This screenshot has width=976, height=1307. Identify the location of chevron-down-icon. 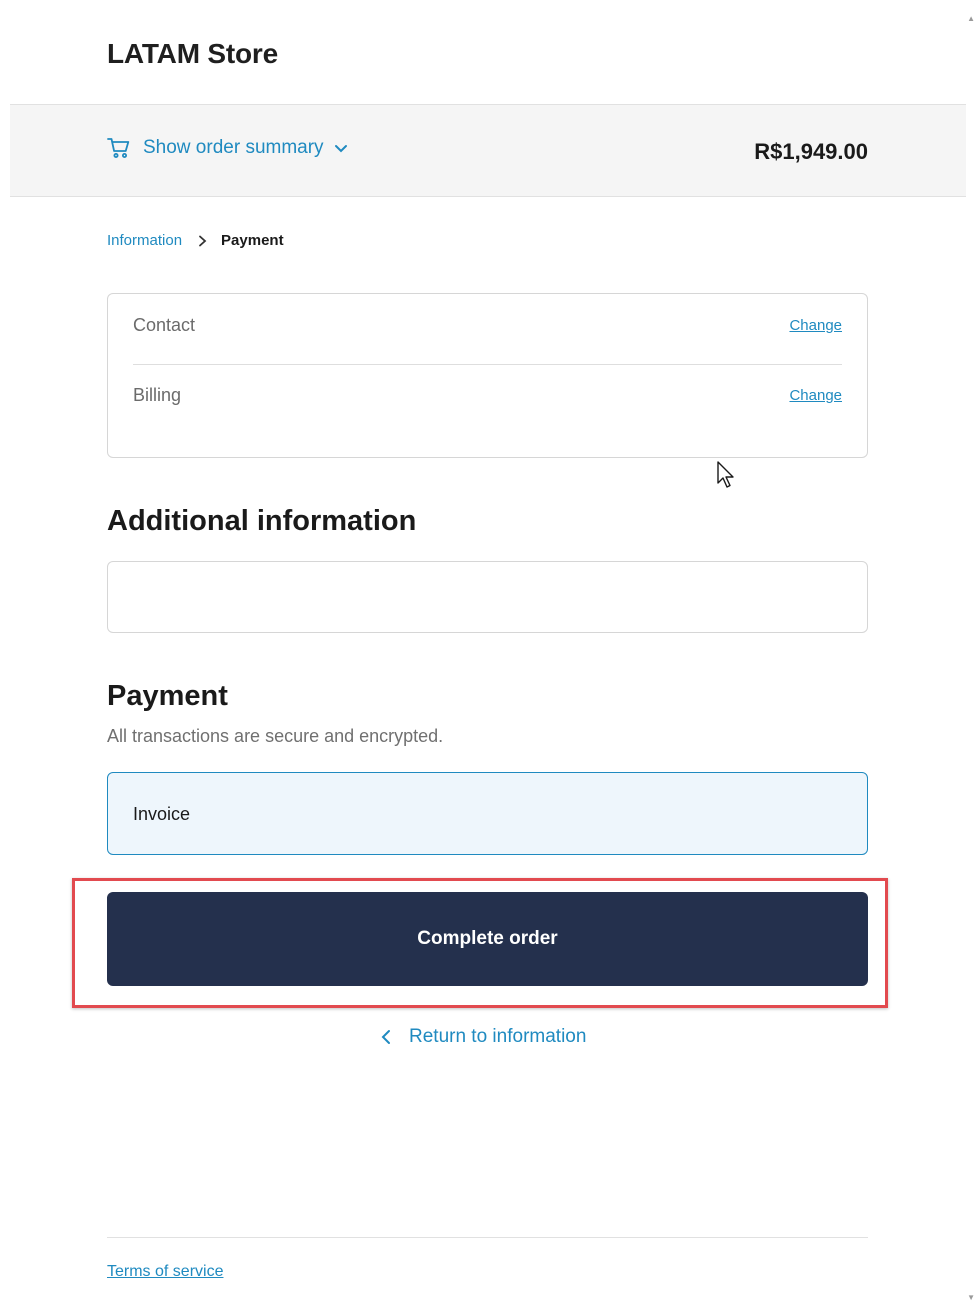
(341, 148).